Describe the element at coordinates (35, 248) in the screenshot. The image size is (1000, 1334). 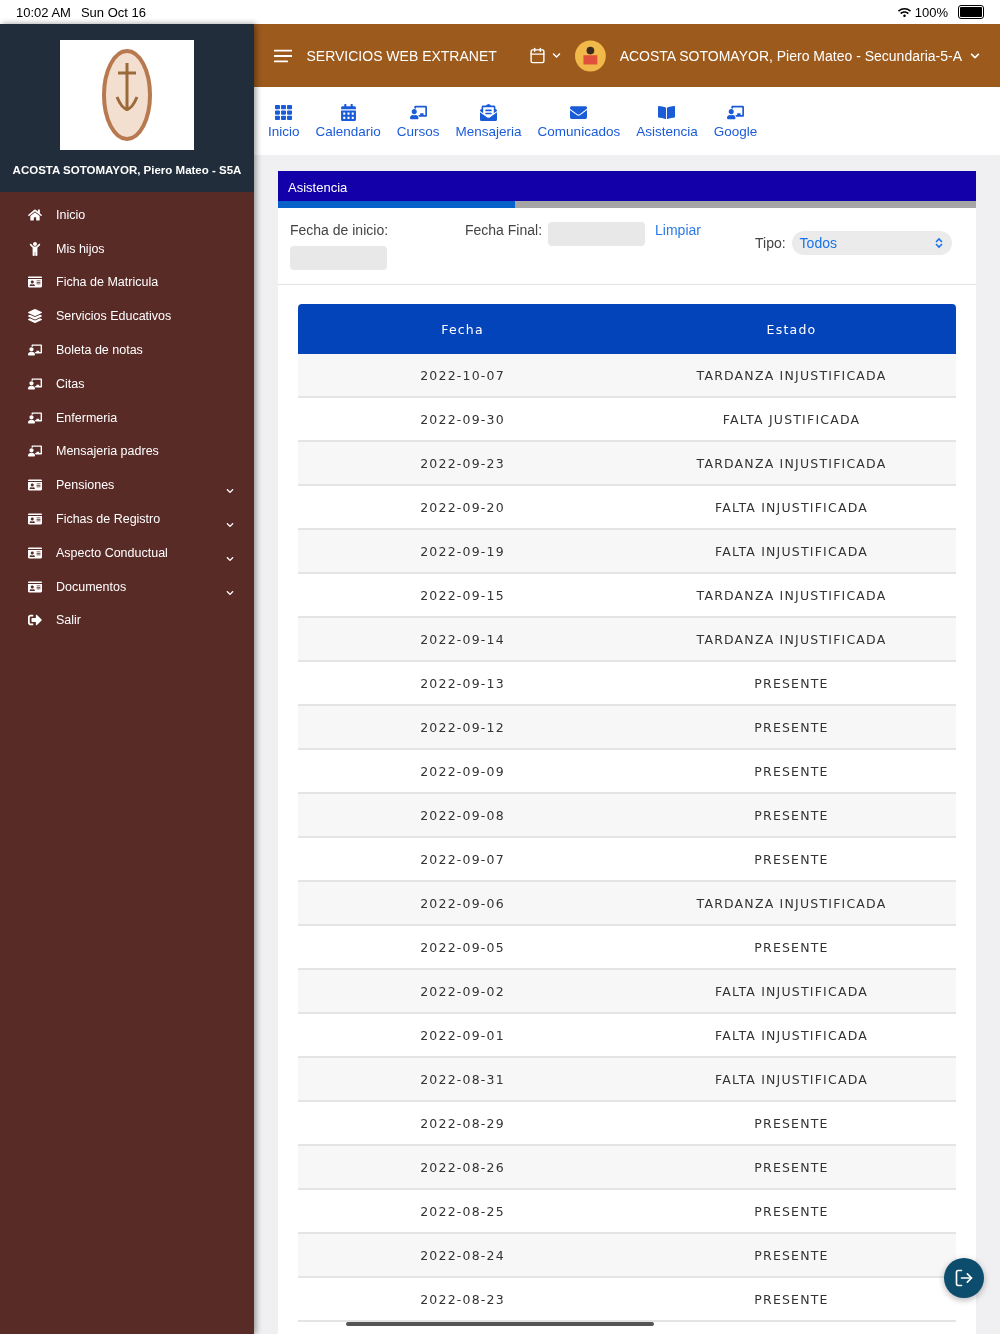
I see `child-icon` at that location.